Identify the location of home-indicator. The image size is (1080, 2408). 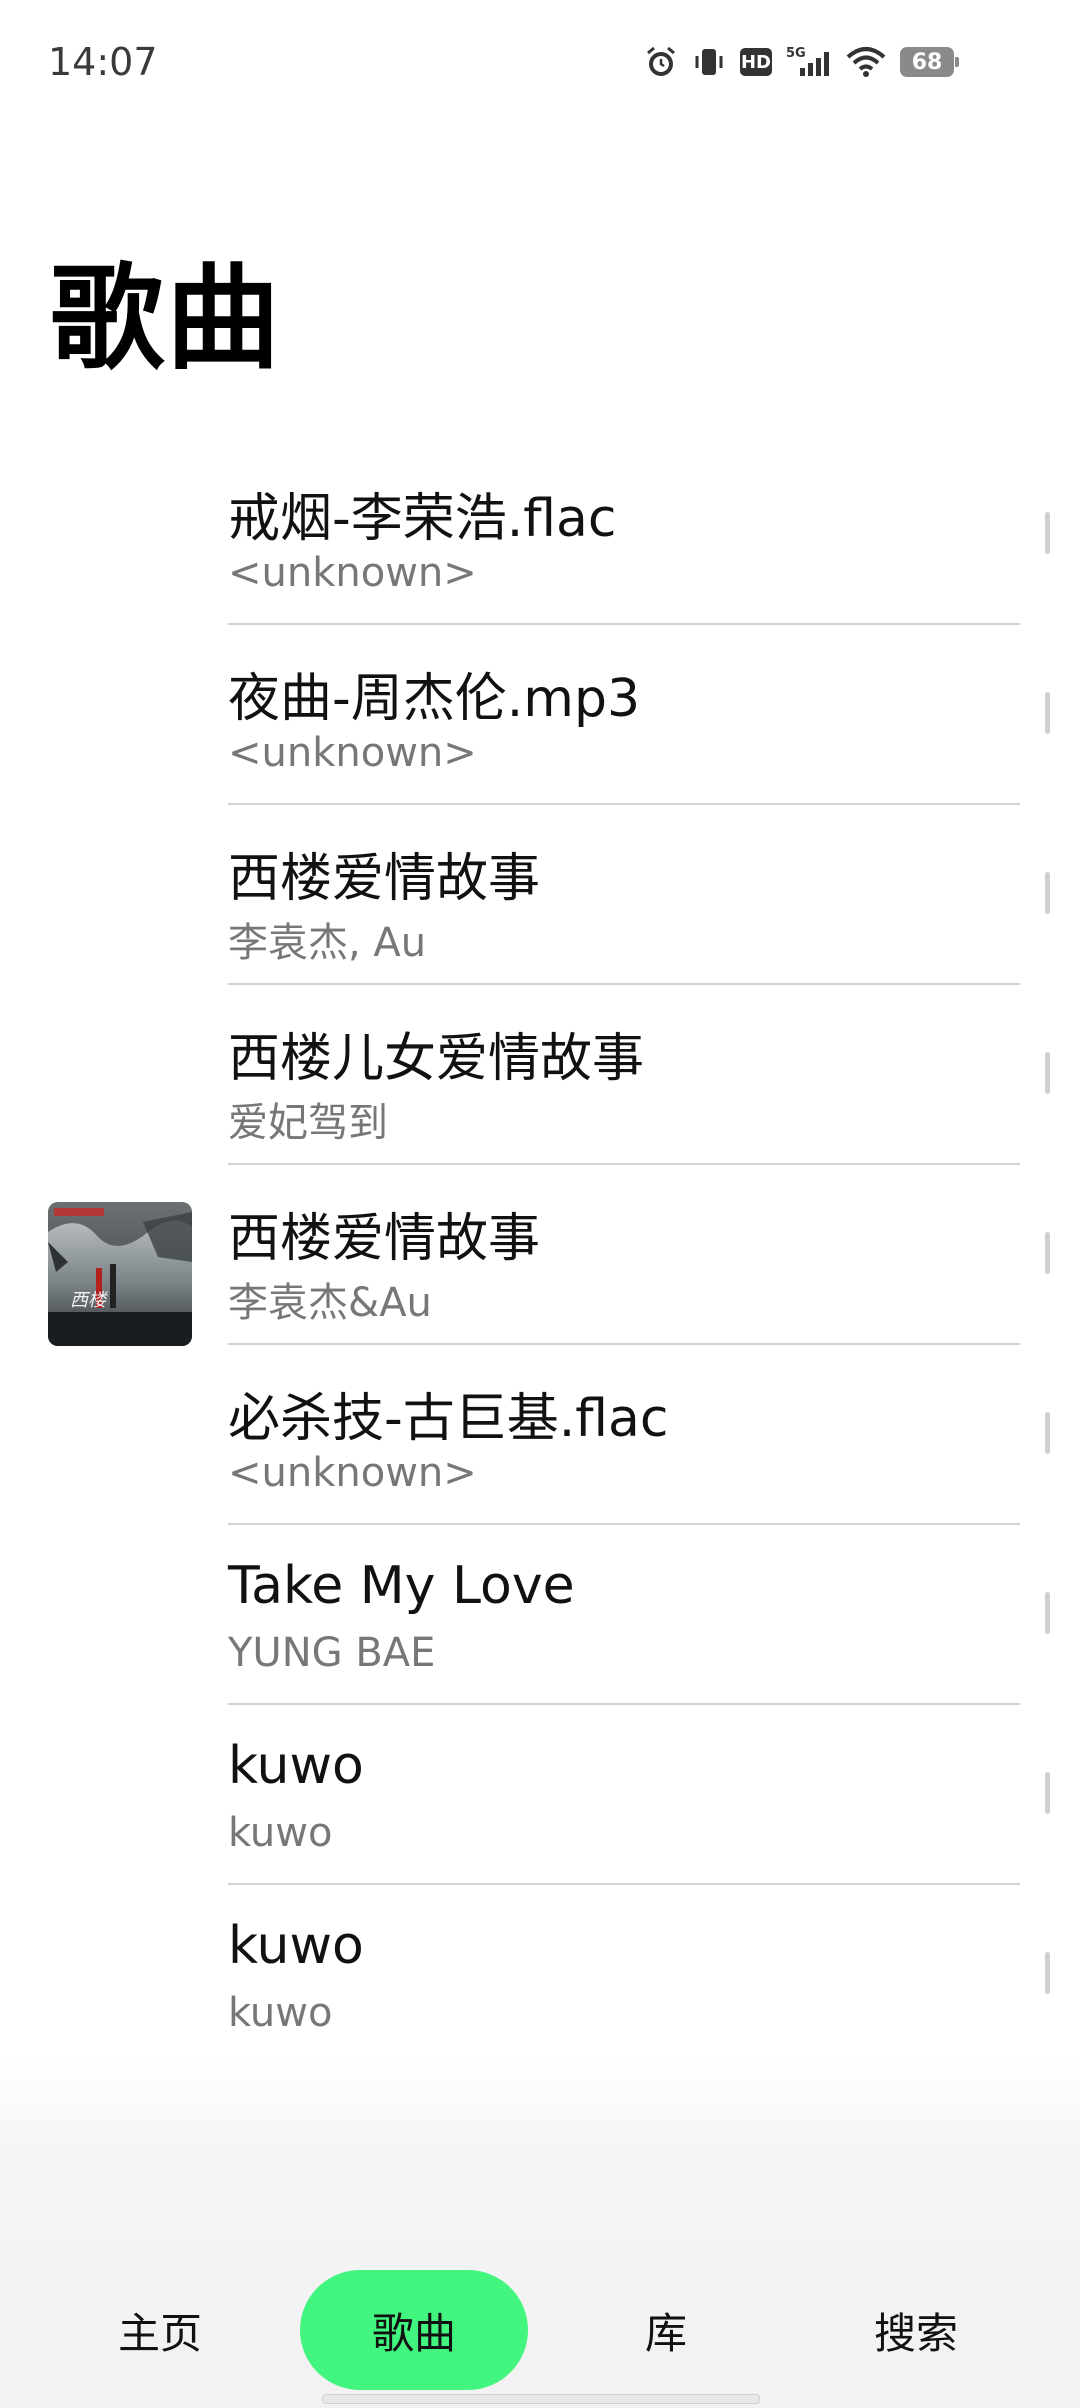
(541, 2399).